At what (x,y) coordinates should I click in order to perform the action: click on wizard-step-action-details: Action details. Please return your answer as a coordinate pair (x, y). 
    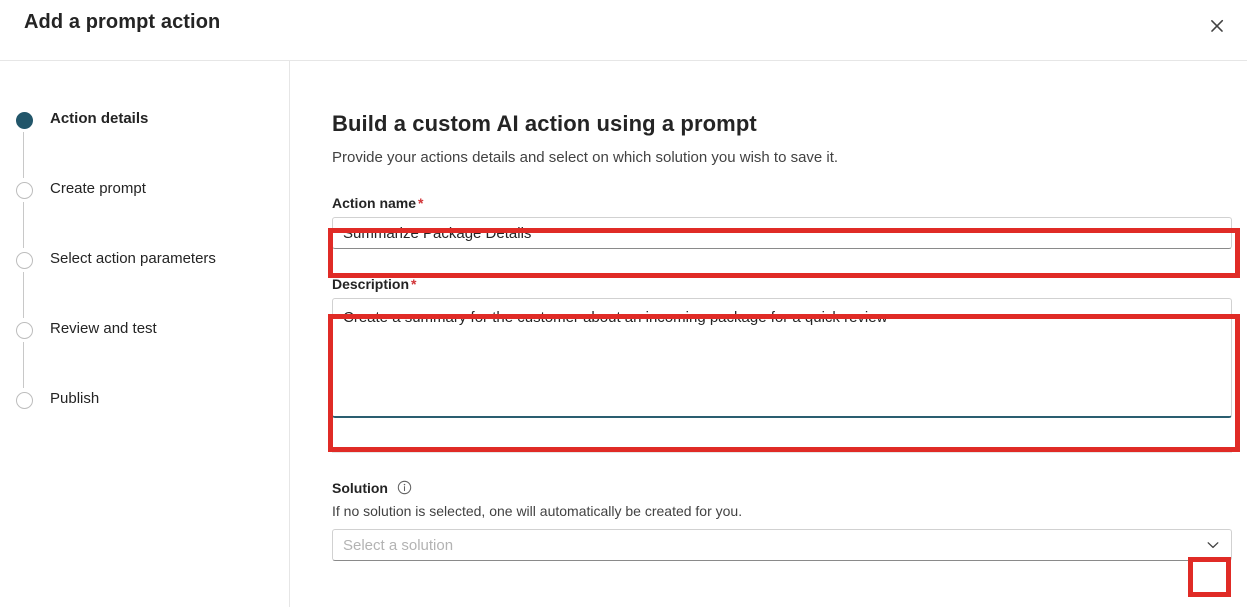
    Looking at the image, I should click on (147, 143).